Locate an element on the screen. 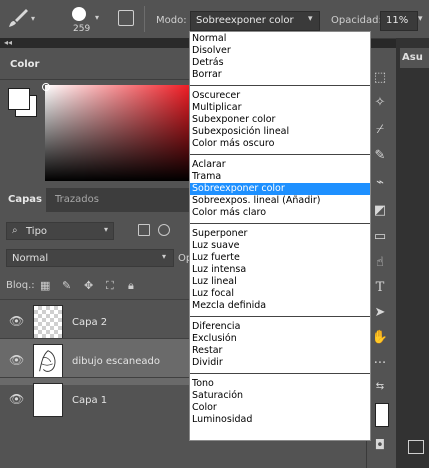 This screenshot has height=468, width=429. blend-mode-option: Sobreexpos. lineal (Añadir) is located at coordinates (280, 201).